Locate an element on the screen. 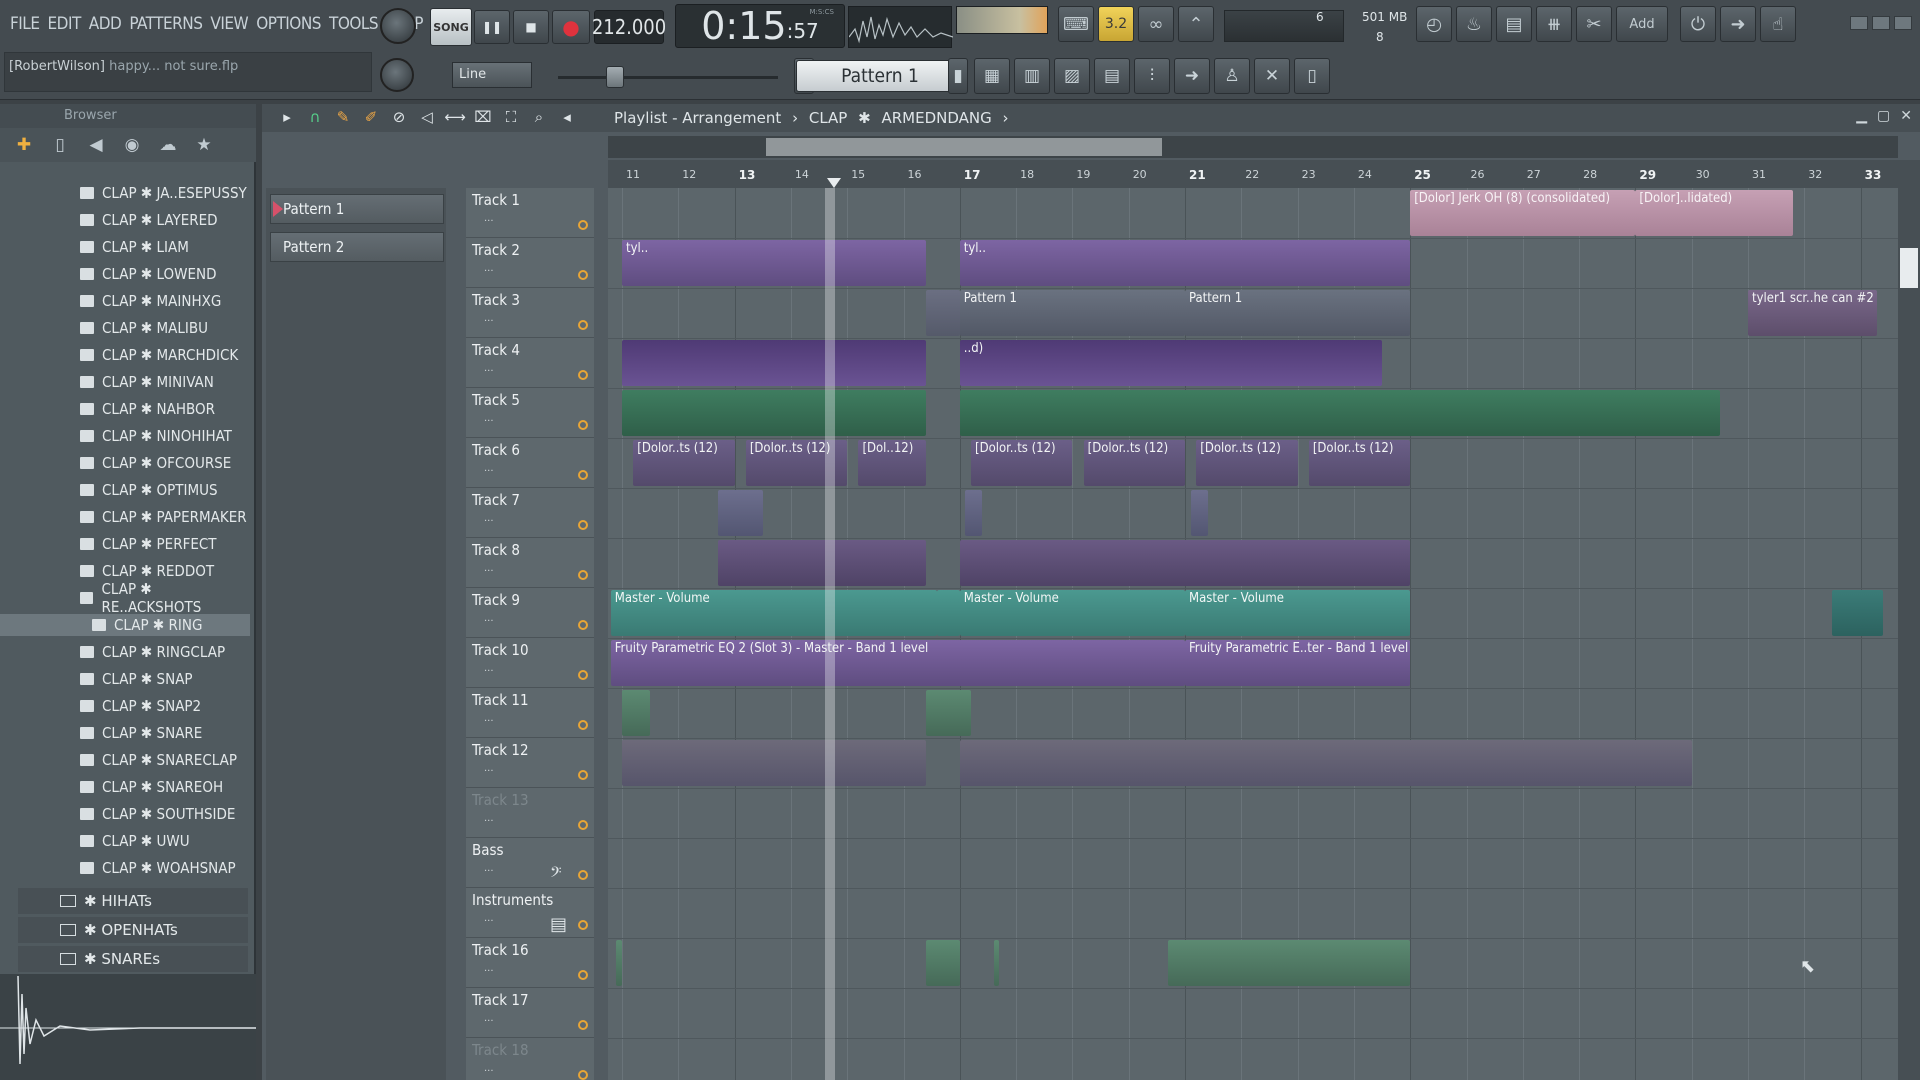 The height and width of the screenshot is (1080, 1920). playhead-marker-icon is located at coordinates (833, 183).